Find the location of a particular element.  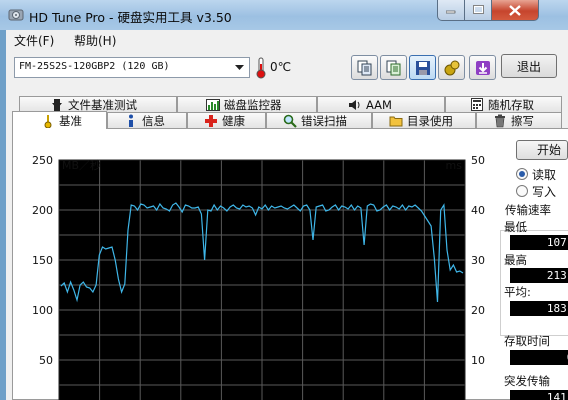

benchmark-icon is located at coordinates (48, 121).